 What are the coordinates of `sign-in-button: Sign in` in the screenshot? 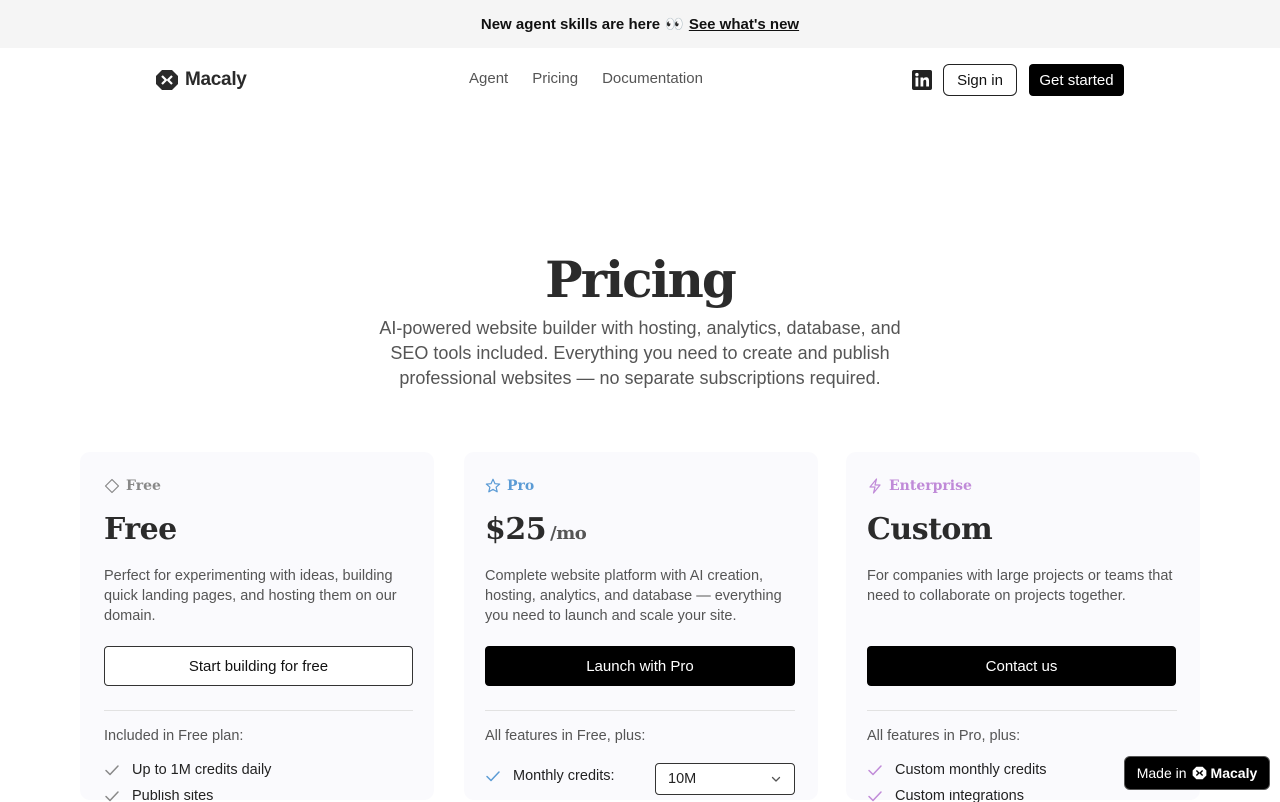 It's located at (980, 80).